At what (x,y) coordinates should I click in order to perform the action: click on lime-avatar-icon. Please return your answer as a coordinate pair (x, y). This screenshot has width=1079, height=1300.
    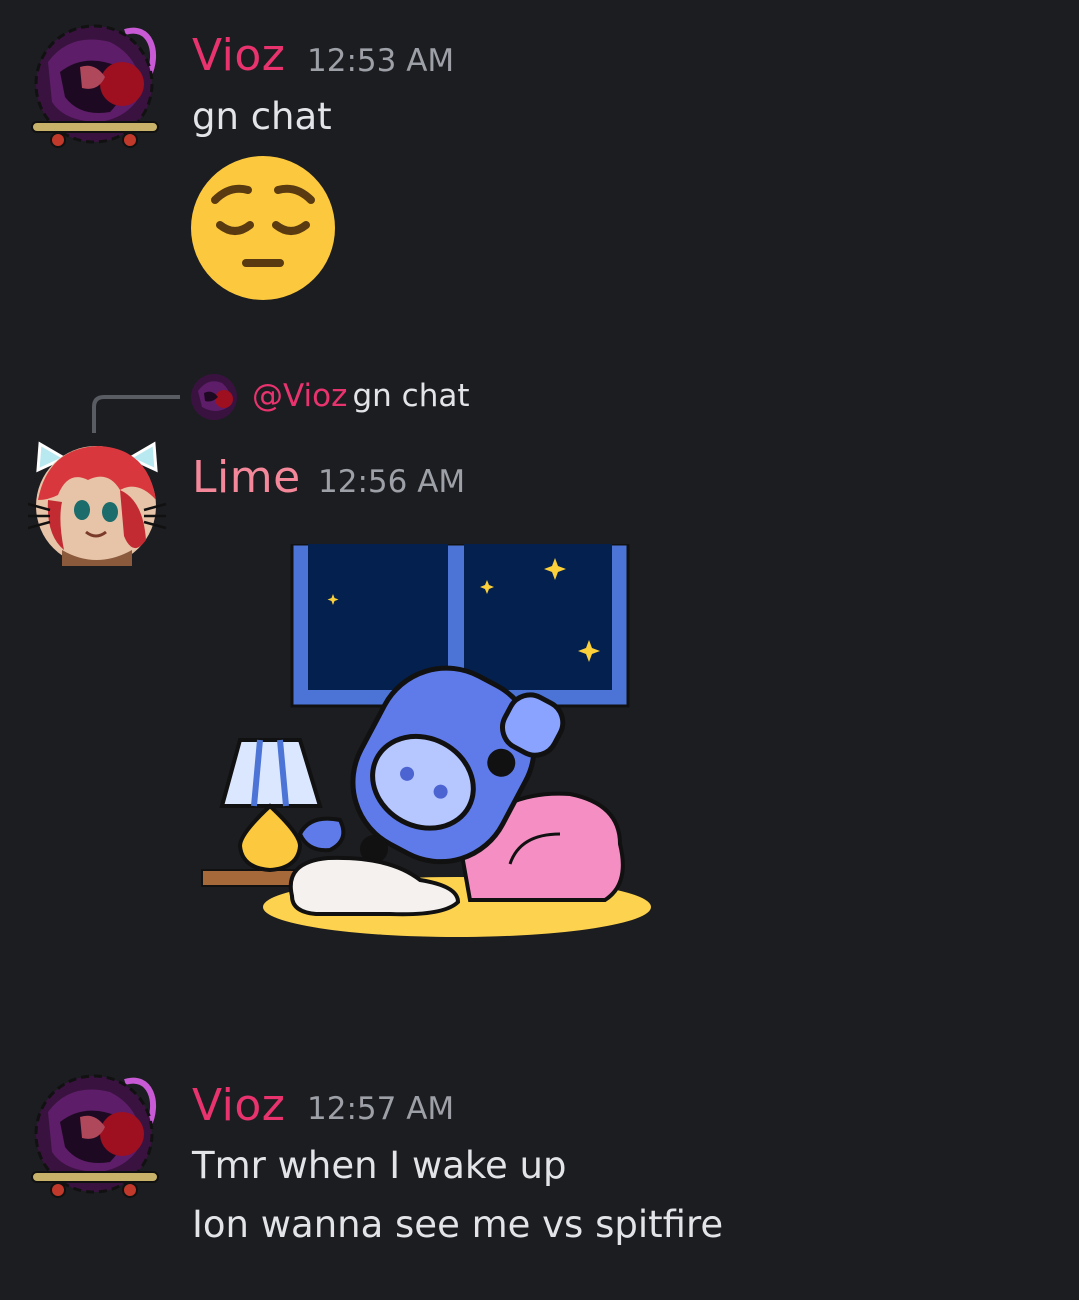
    Looking at the image, I should click on (97, 503).